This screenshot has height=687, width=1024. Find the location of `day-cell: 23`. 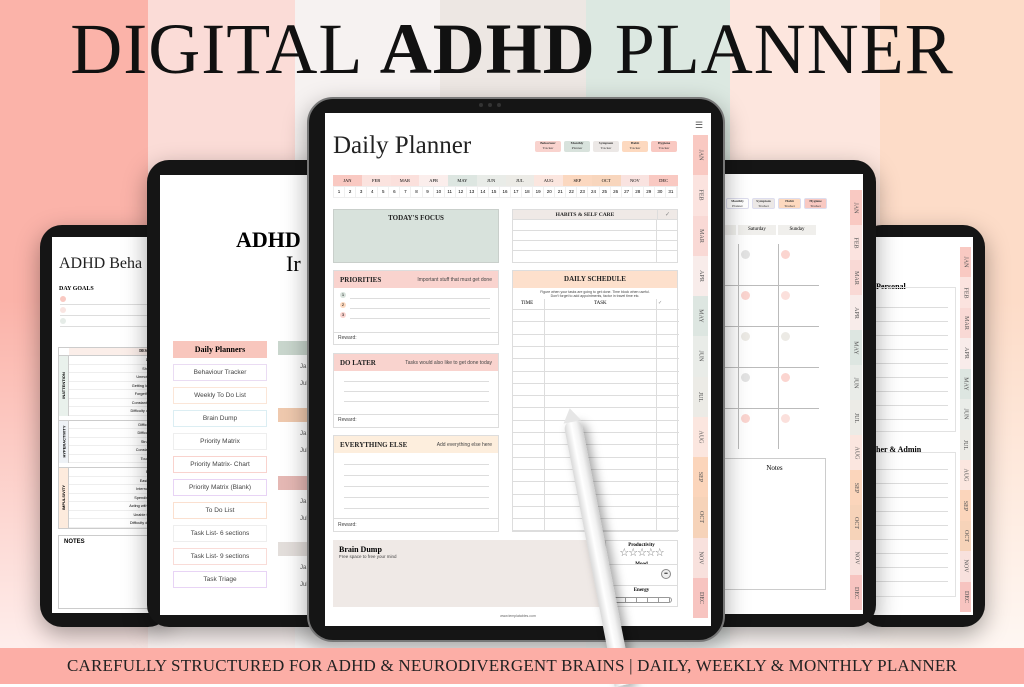

day-cell: 23 is located at coordinates (583, 192).